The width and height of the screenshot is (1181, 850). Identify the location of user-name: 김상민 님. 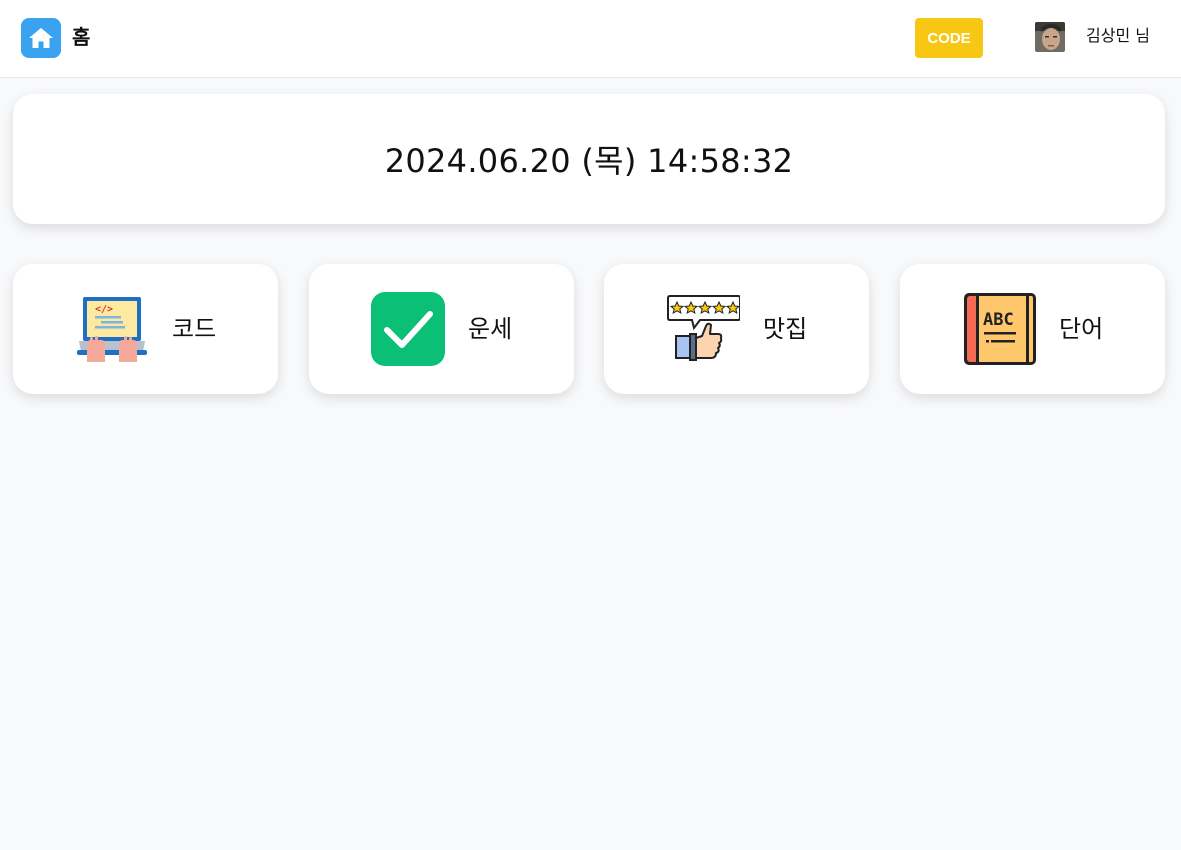
(1118, 36).